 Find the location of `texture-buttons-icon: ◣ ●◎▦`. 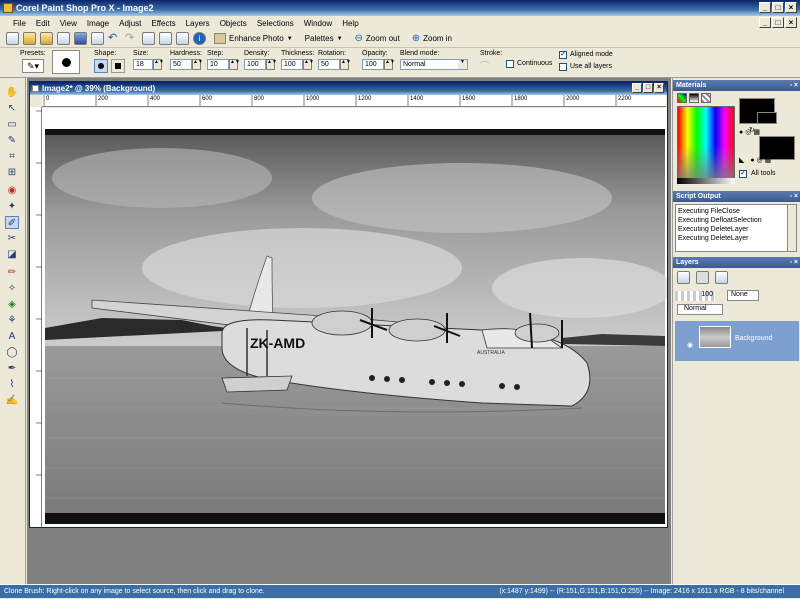

texture-buttons-icon: ◣ ●◎▦ is located at coordinates (756, 160).